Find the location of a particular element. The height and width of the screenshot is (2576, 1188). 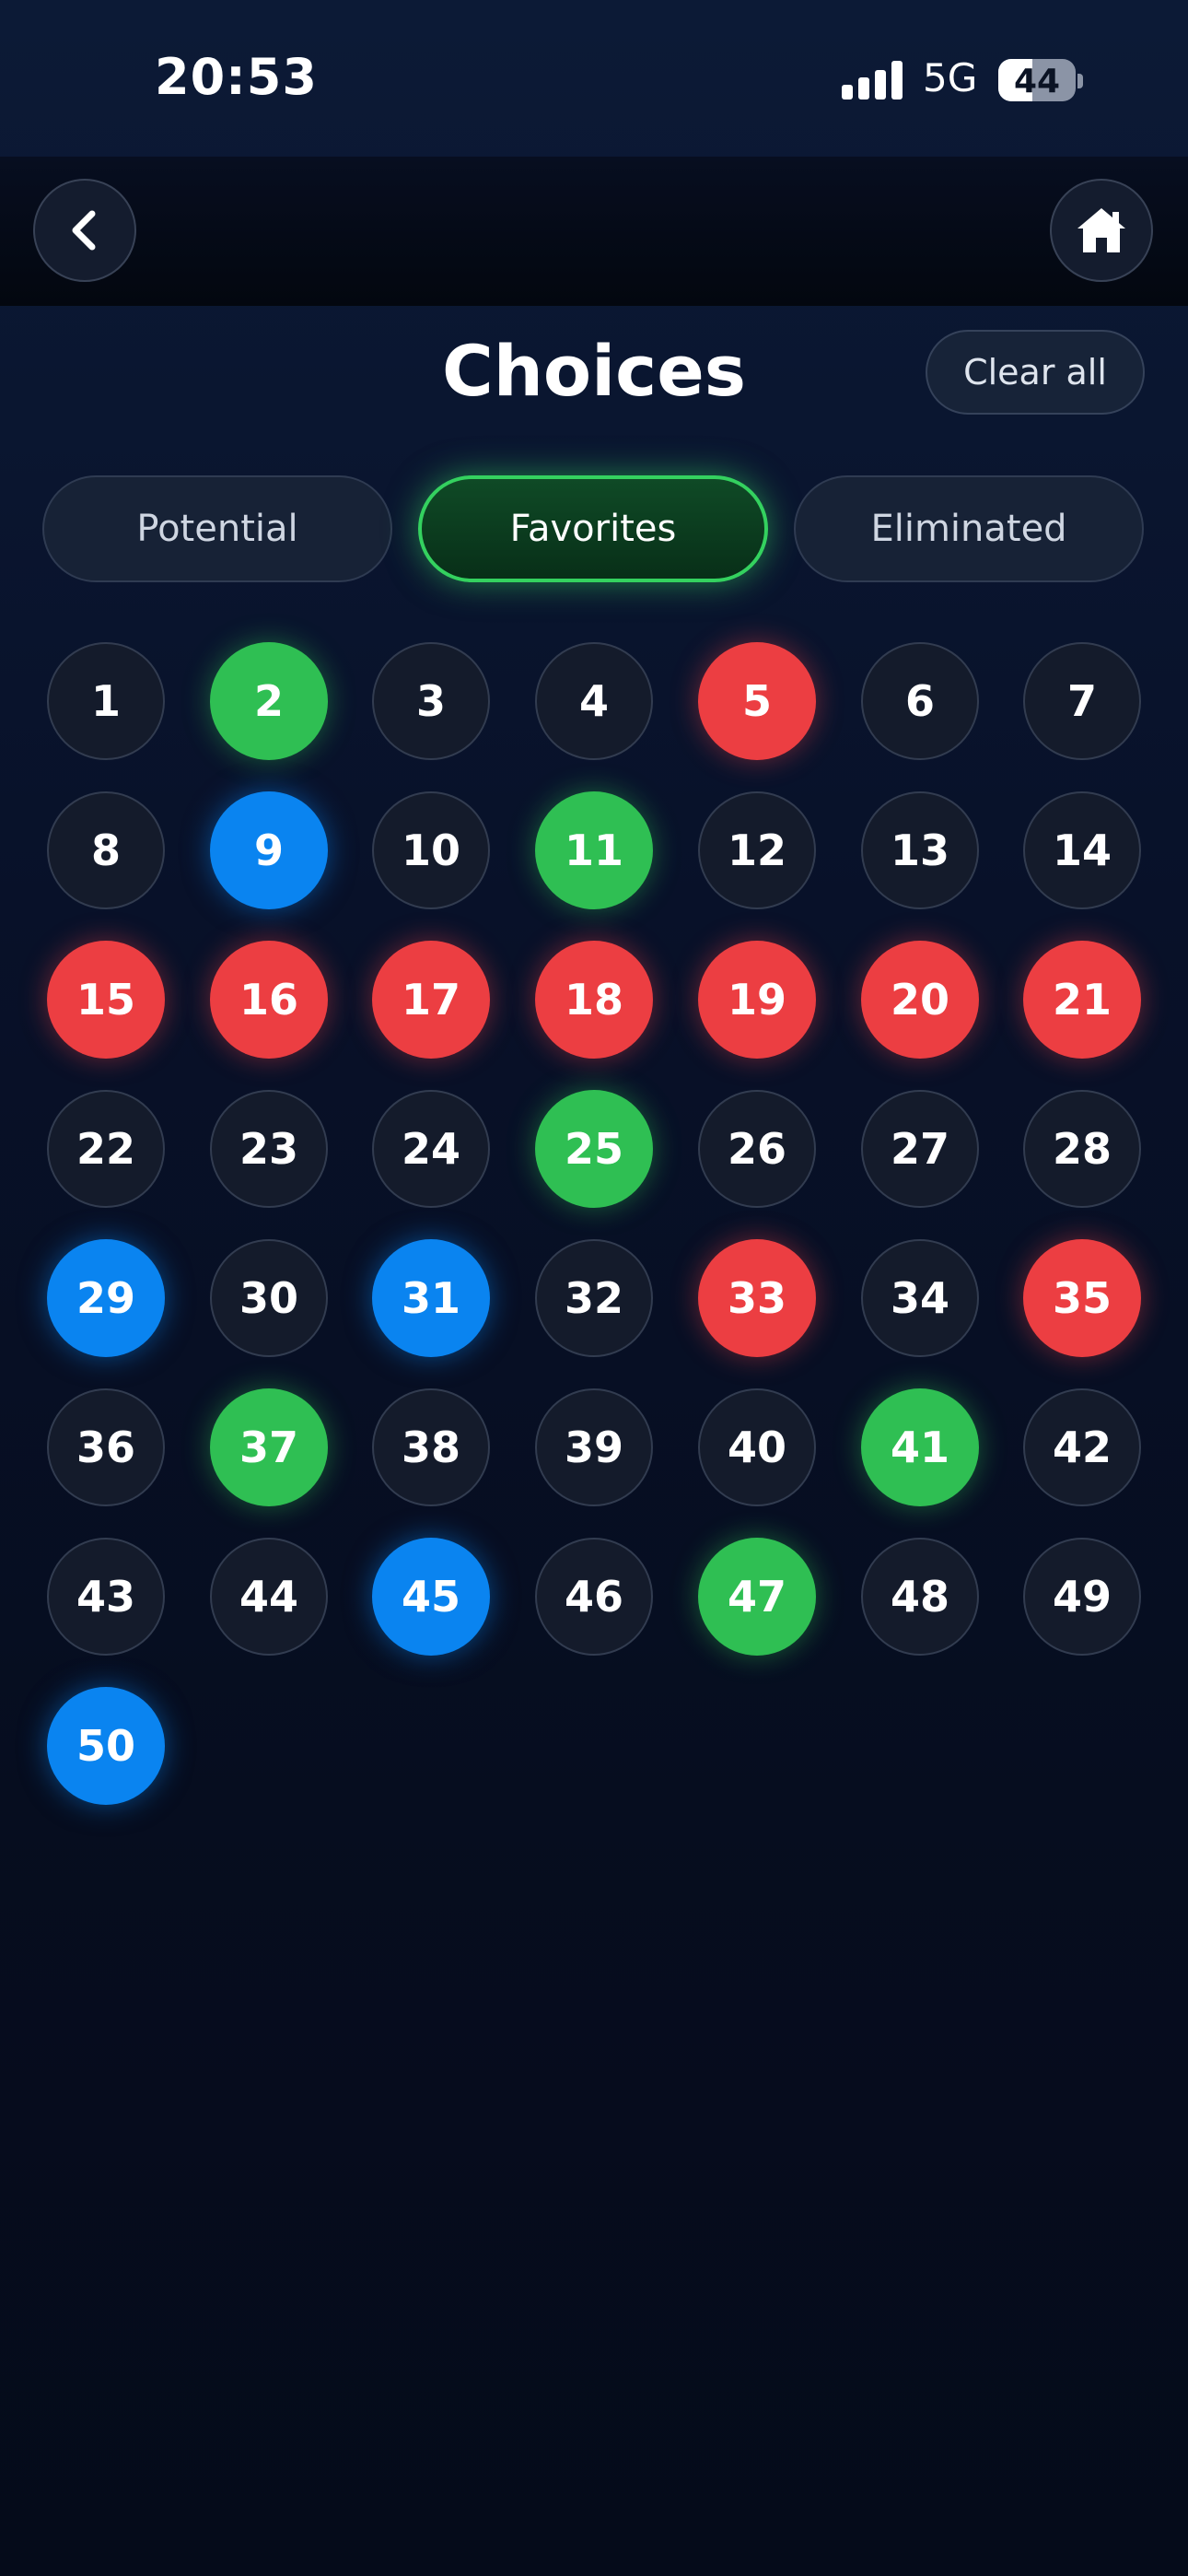

number-ball-47: 47 is located at coordinates (757, 1597).